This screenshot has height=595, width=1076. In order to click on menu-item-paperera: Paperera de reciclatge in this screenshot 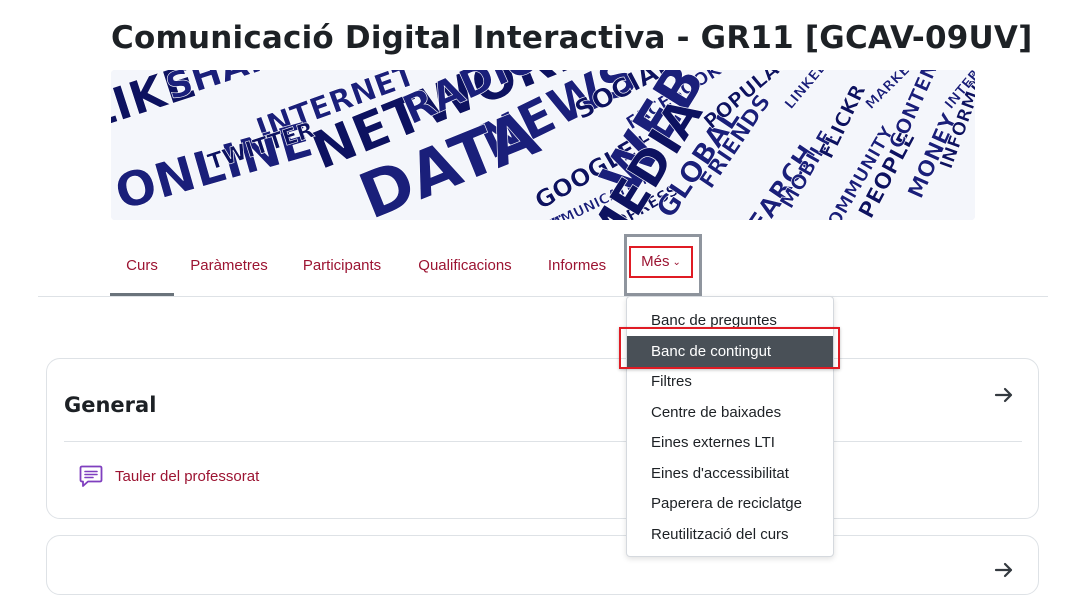, I will do `click(730, 503)`.